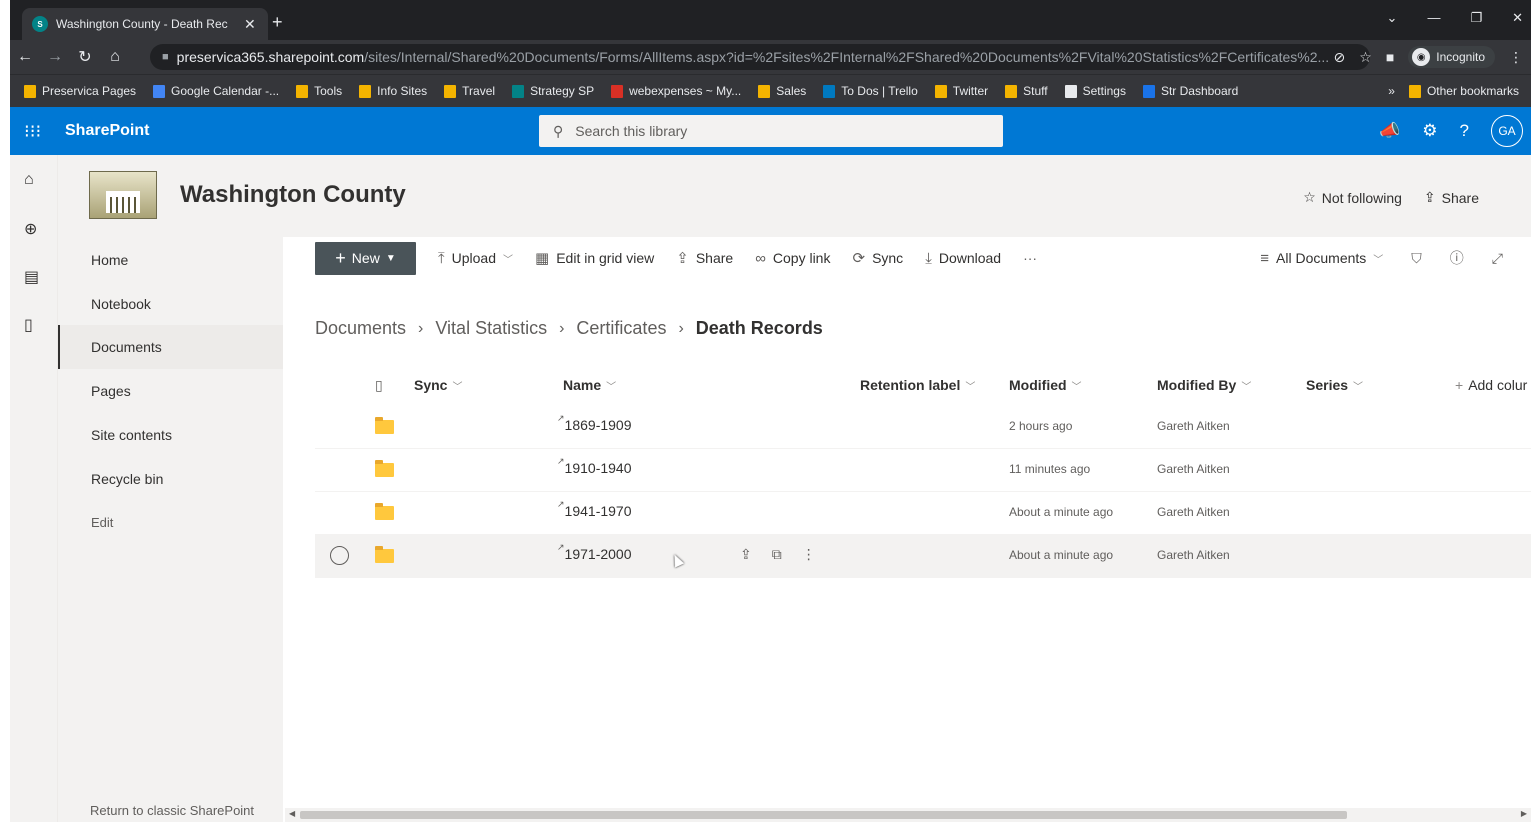 This screenshot has width=1531, height=822. I want to click on file-type-icon: ▯, so click(379, 385).